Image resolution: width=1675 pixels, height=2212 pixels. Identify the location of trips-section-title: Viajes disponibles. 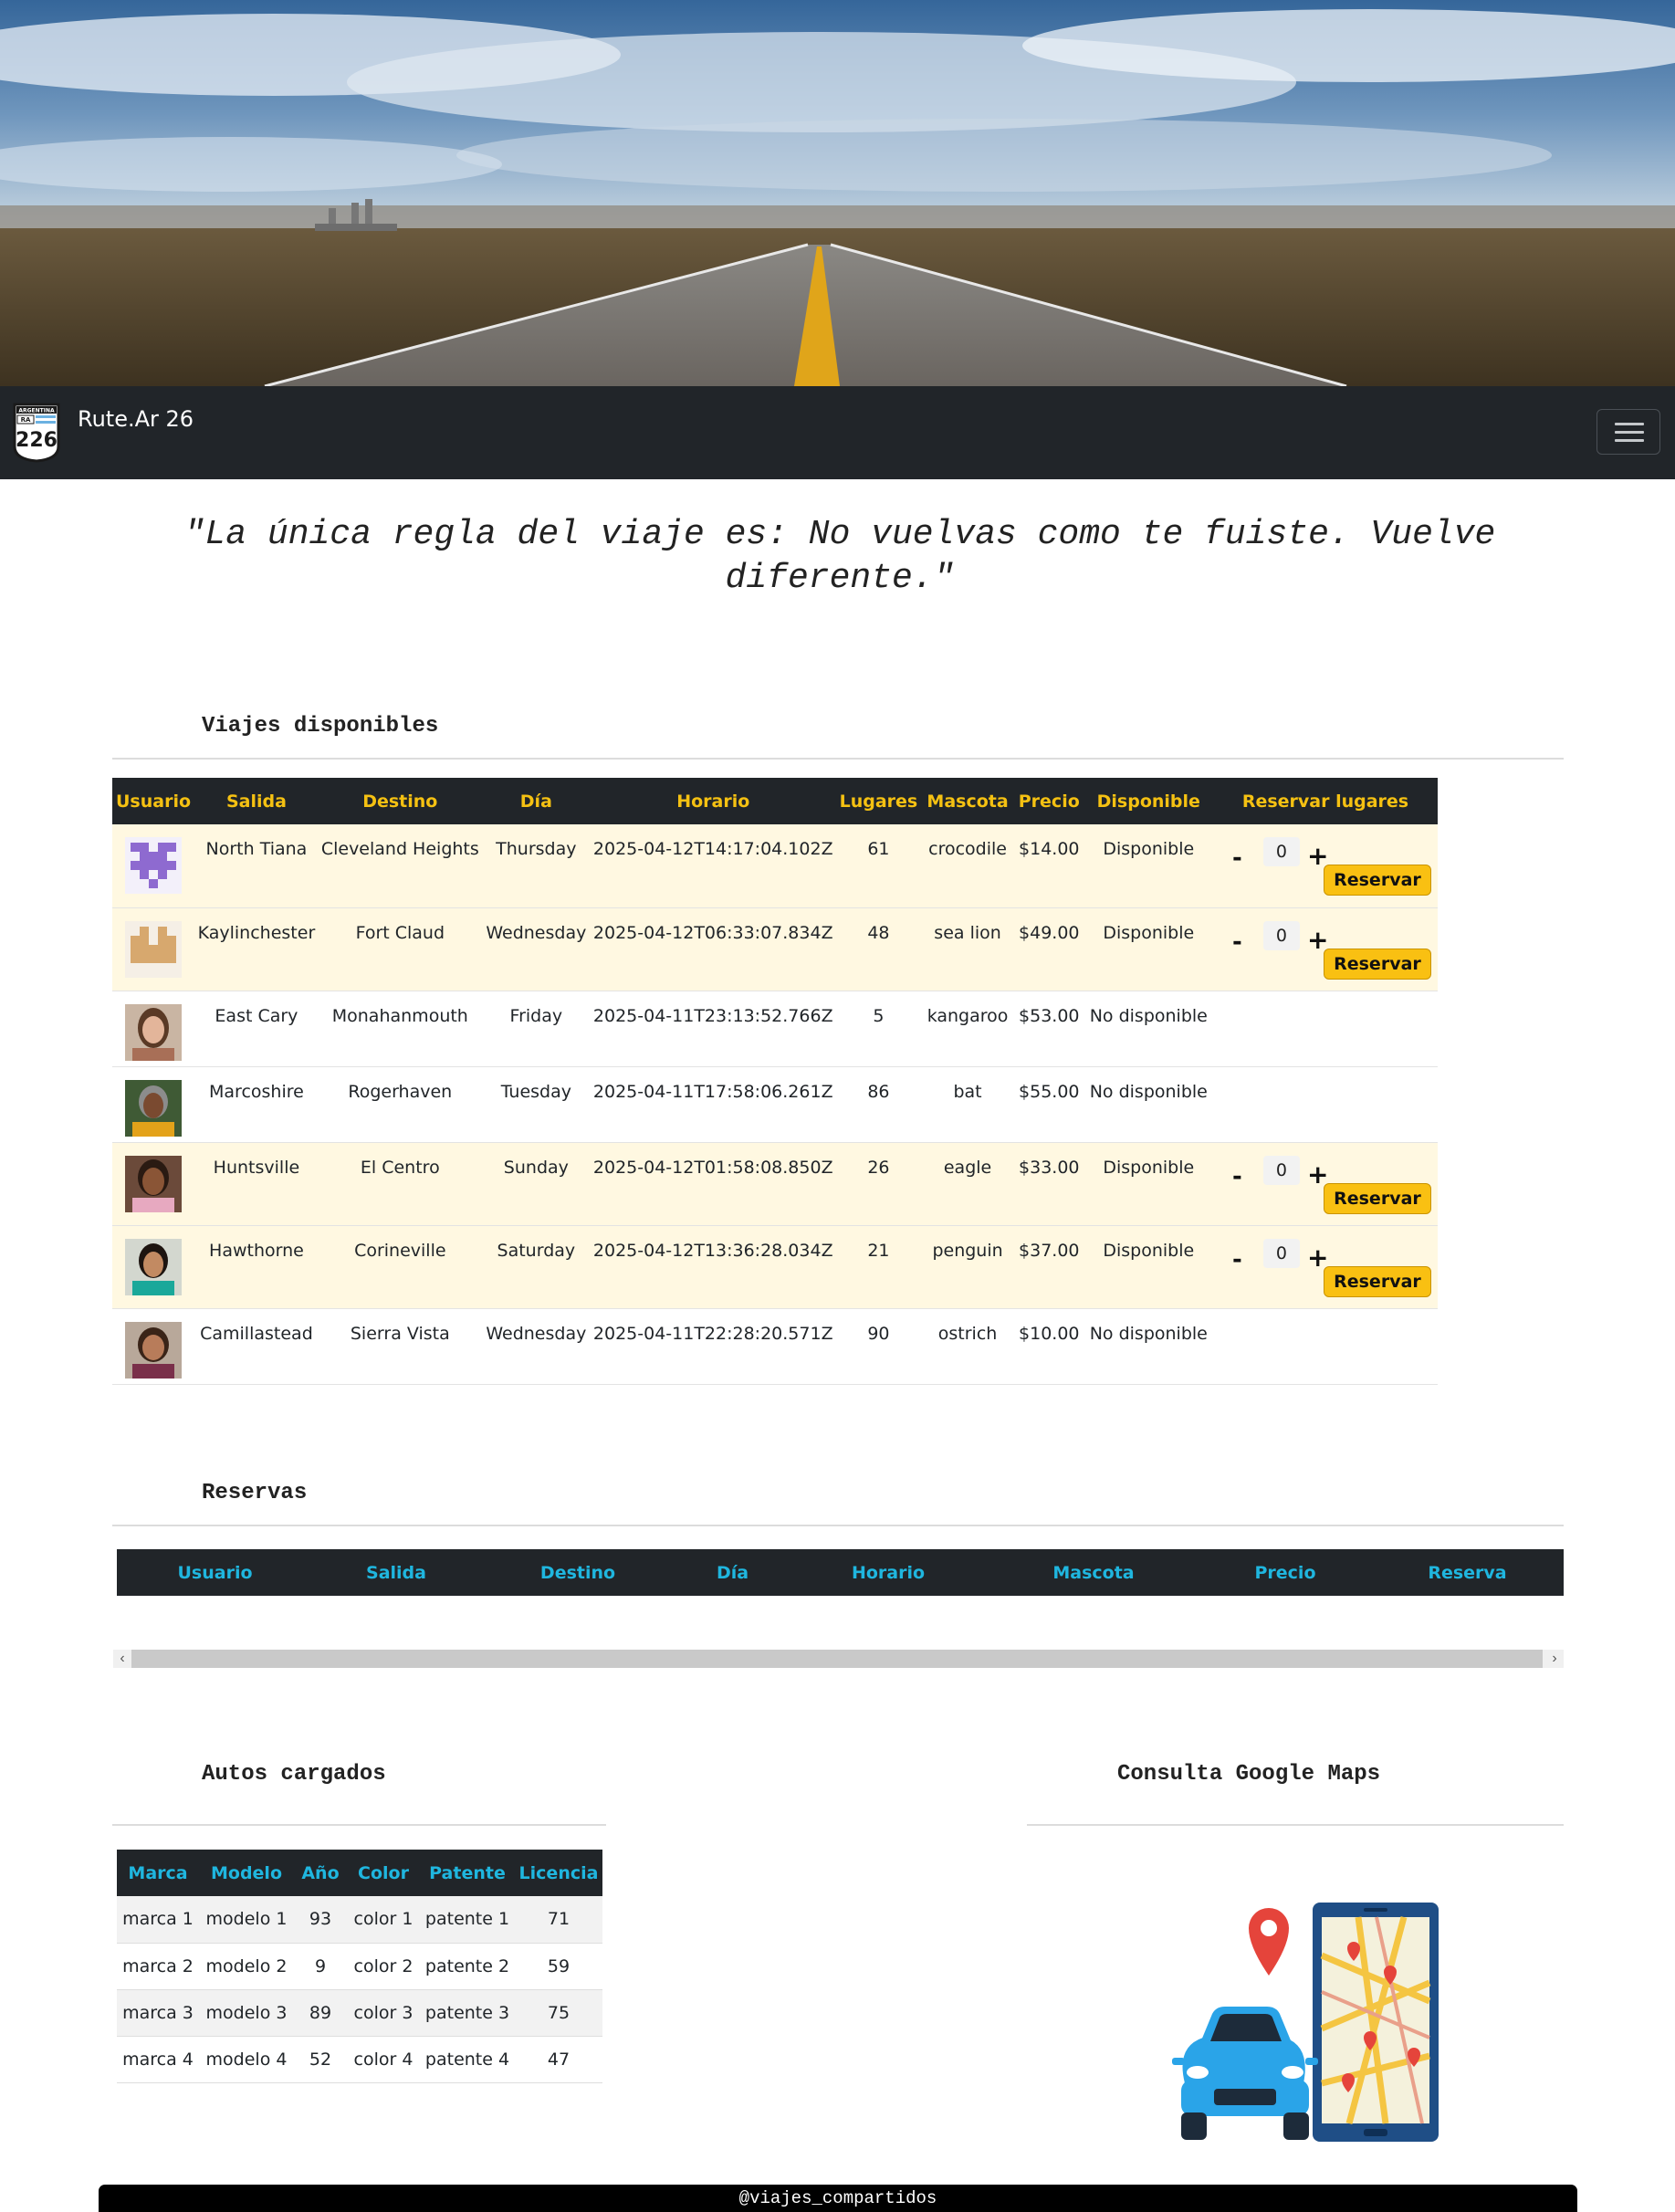
(321, 726).